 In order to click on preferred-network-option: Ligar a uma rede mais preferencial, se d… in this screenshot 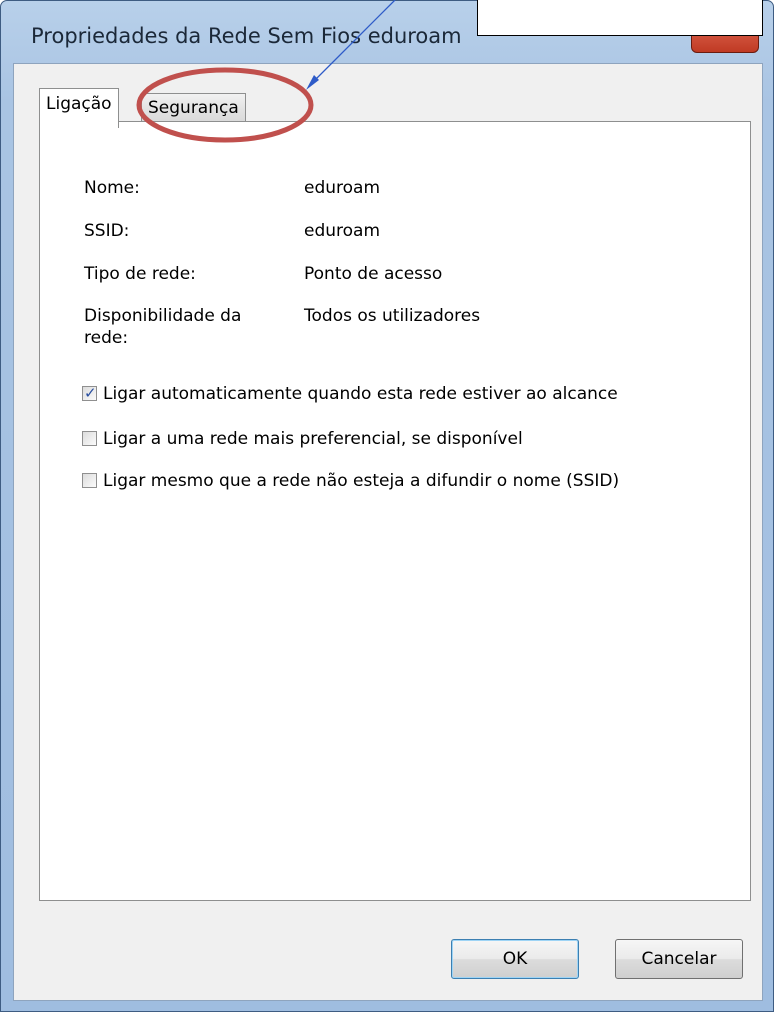, I will do `click(302, 439)`.